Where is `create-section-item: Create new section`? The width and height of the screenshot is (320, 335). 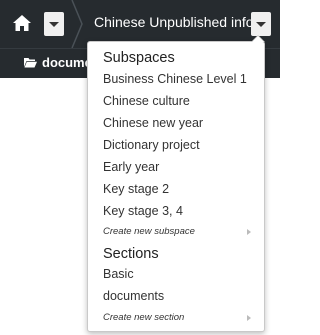 create-section-item: Create new section is located at coordinates (178, 317).